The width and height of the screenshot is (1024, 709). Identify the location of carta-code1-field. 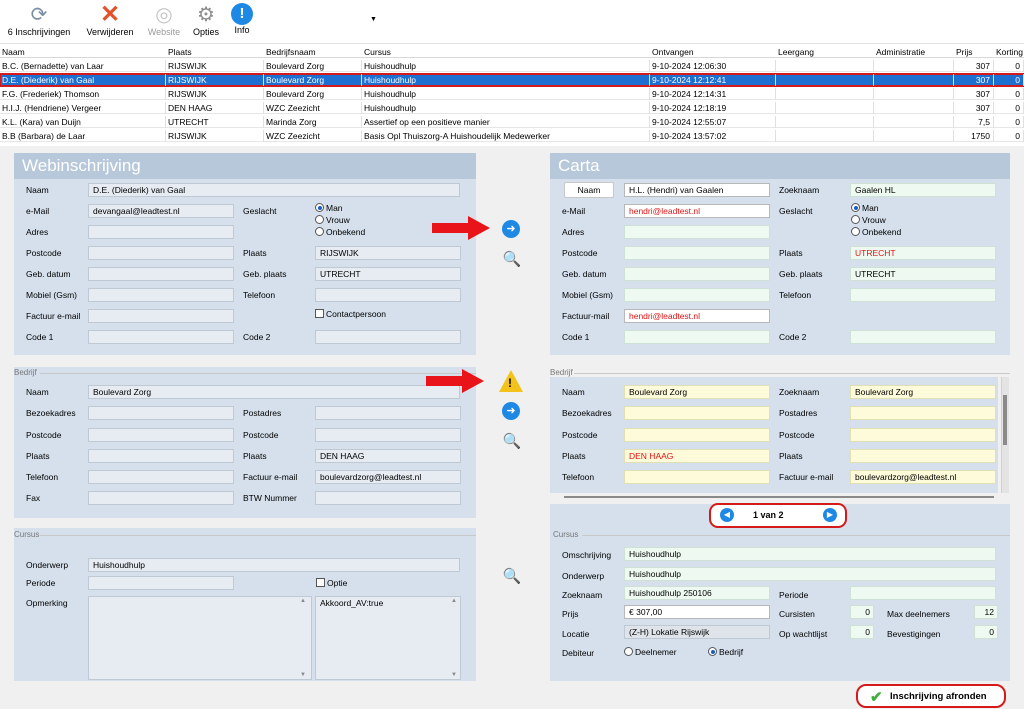
(697, 337).